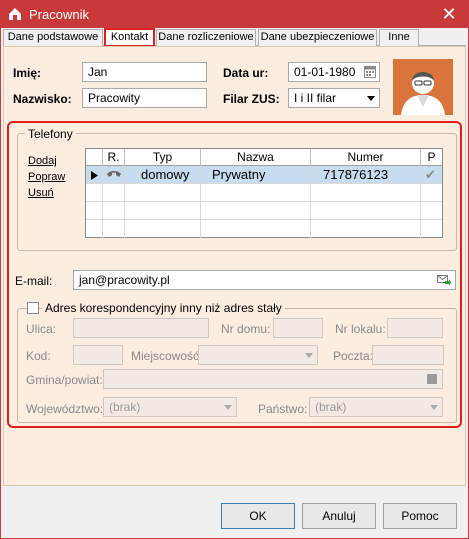 Image resolution: width=469 pixels, height=539 pixels. I want to click on filar-label: Filar ZUS:, so click(251, 99).